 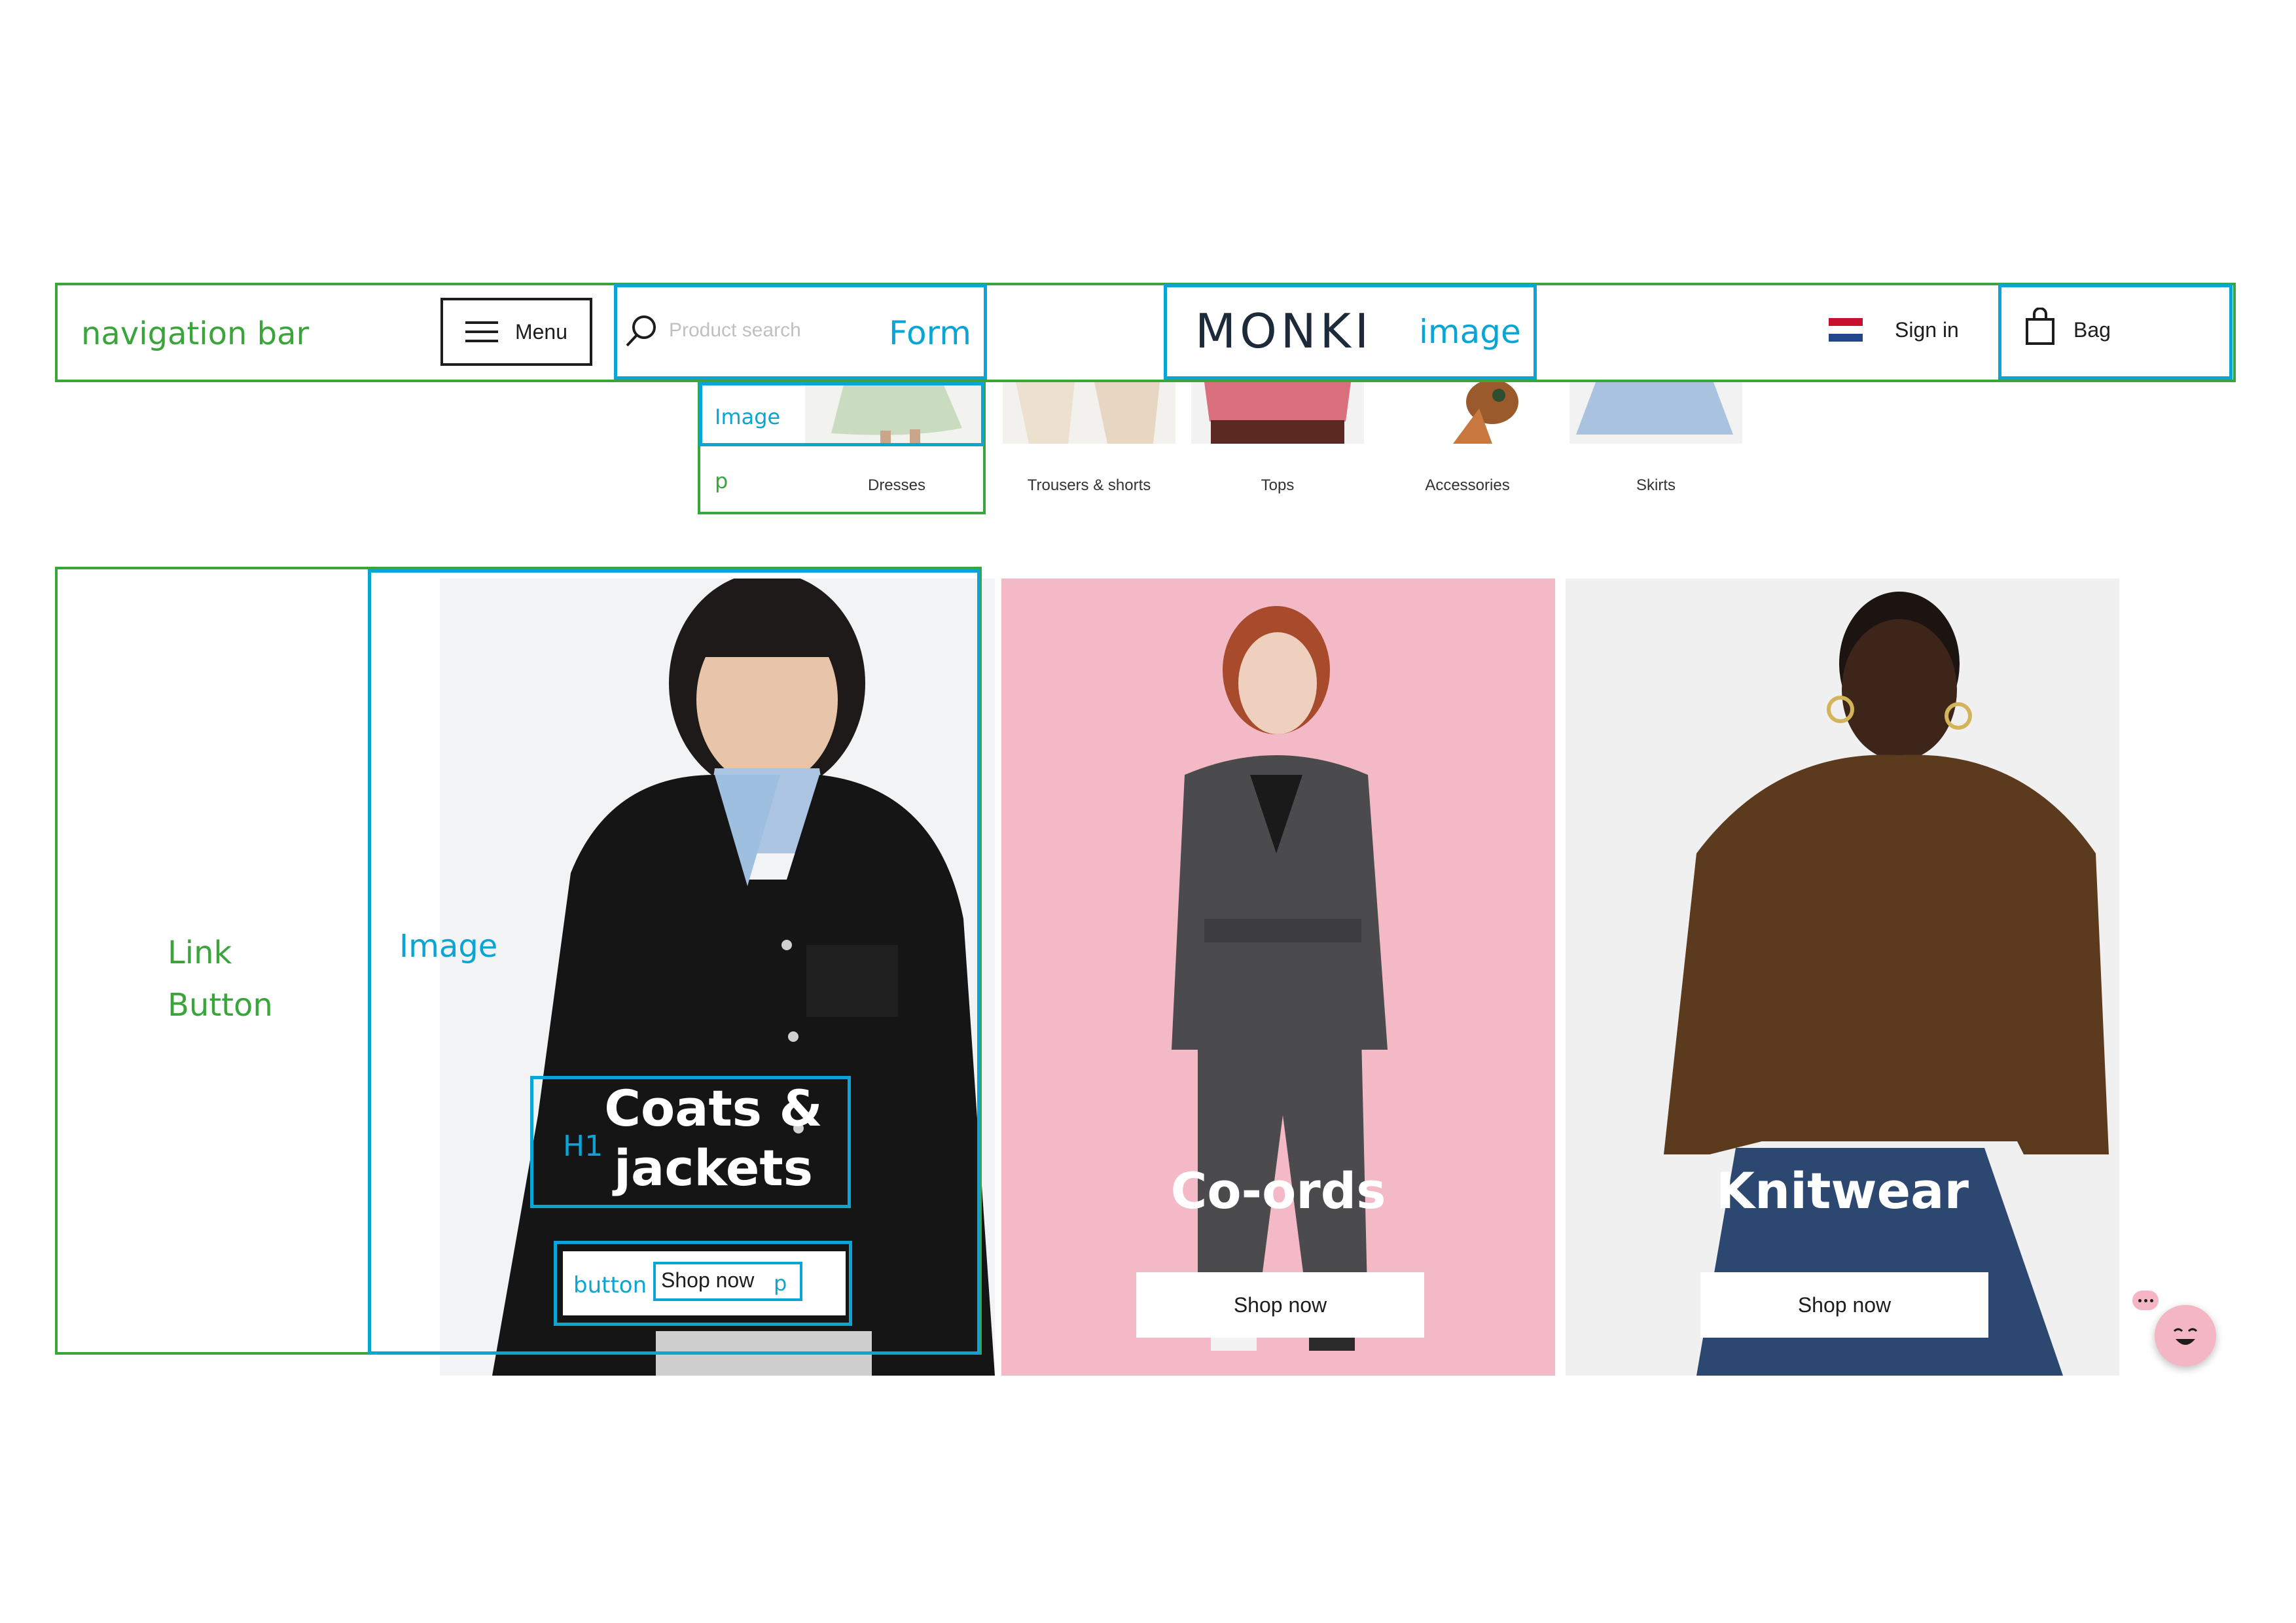 I want to click on category-label-accessories: Accessories, so click(x=1468, y=485).